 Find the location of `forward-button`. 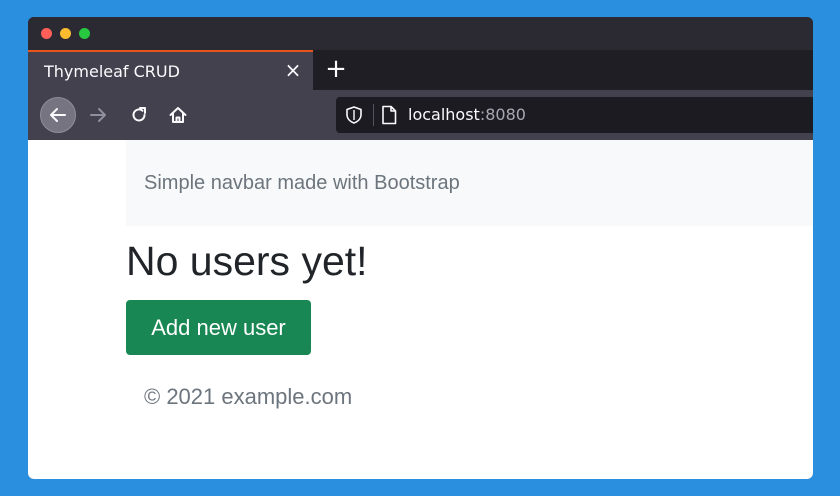

forward-button is located at coordinates (98, 115).